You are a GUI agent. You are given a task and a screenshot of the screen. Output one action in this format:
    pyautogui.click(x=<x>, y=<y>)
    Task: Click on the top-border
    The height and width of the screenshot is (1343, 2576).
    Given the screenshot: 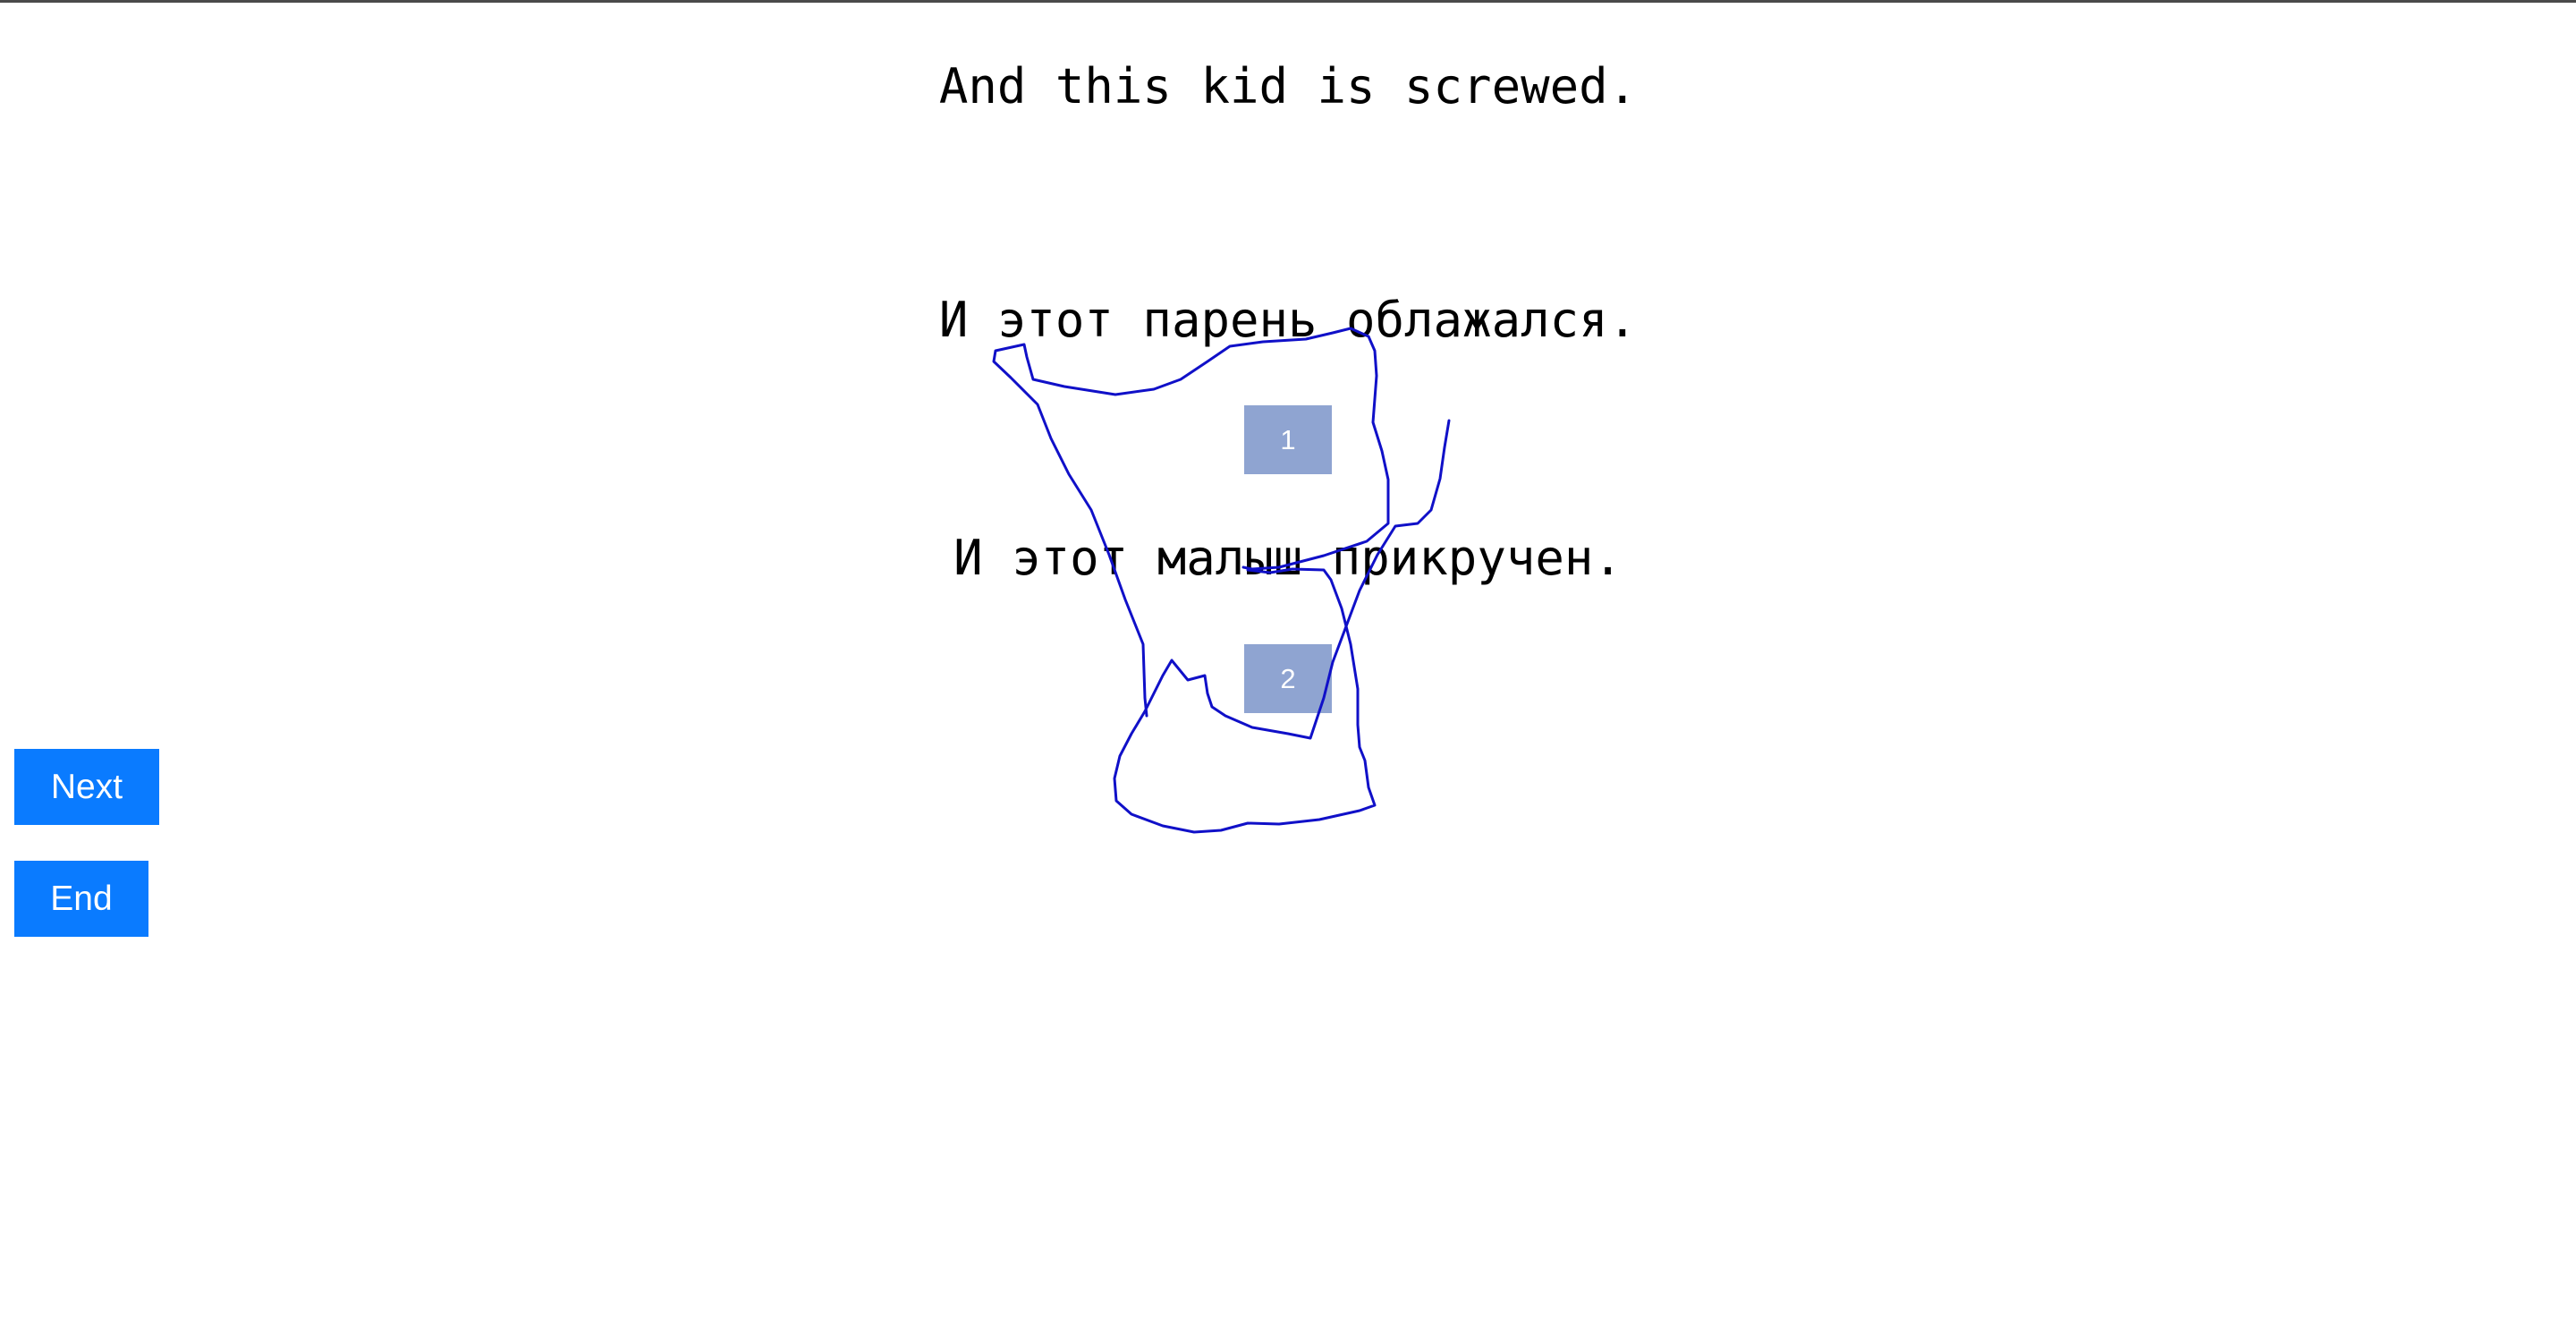 What is the action you would take?
    pyautogui.click(x=1288, y=1)
    